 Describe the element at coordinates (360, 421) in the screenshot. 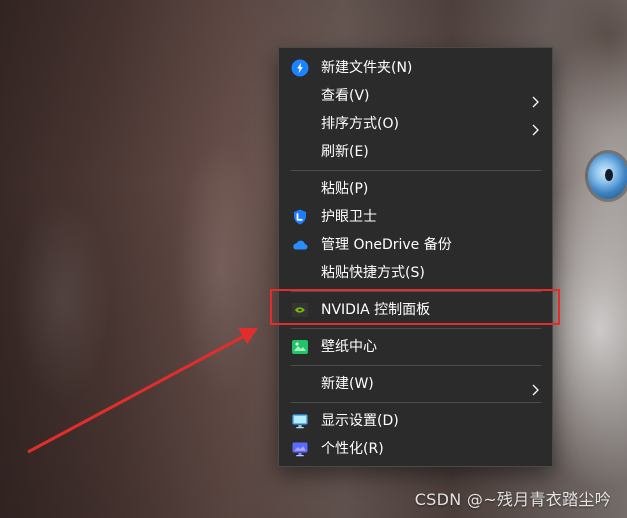

I see `menu-label: 显示设置(D)` at that location.